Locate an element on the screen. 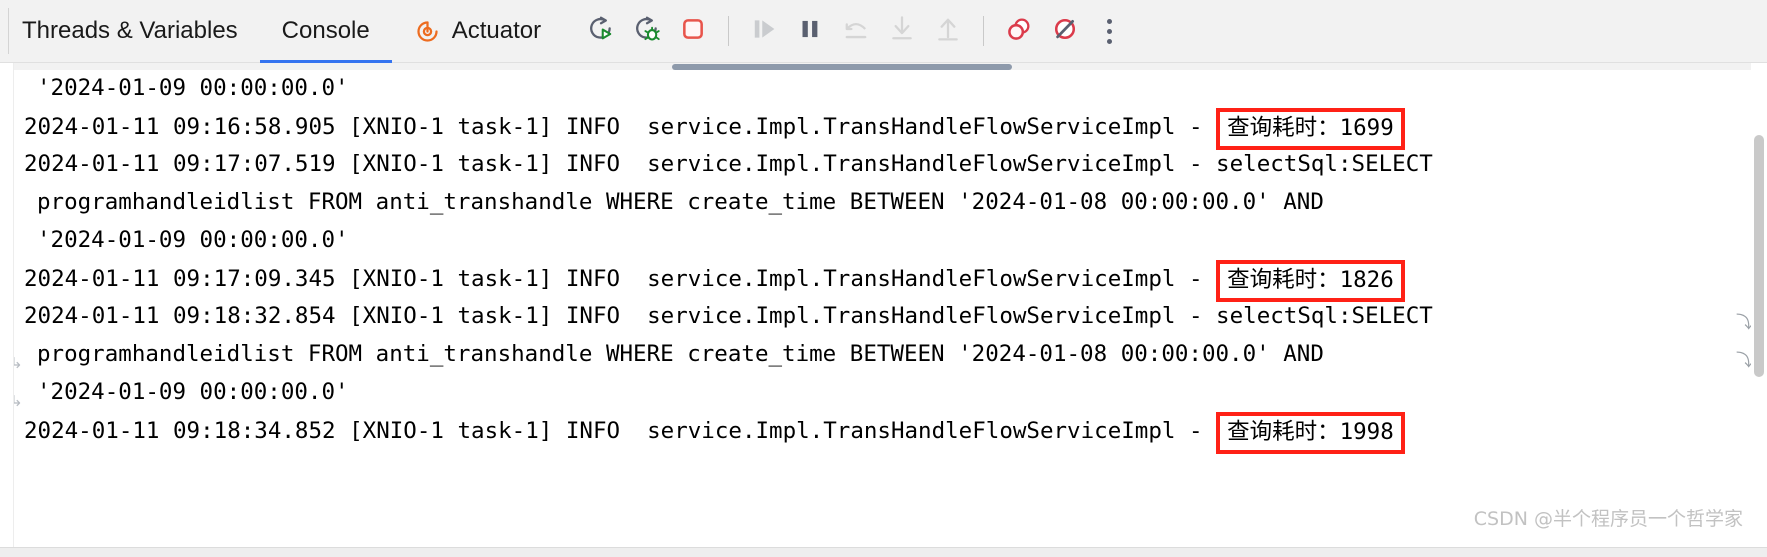 This screenshot has height=557, width=1767. actuator-icon is located at coordinates (427, 31).